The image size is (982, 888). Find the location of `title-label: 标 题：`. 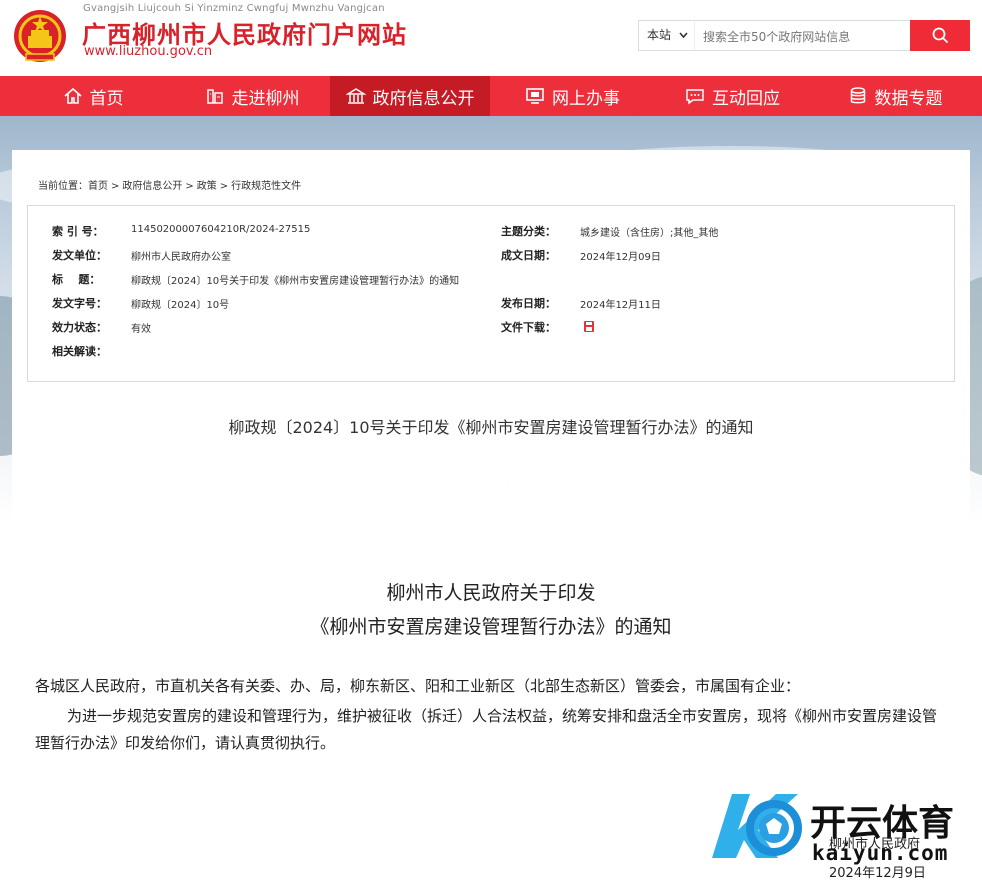

title-label: 标 题： is located at coordinates (76, 279).